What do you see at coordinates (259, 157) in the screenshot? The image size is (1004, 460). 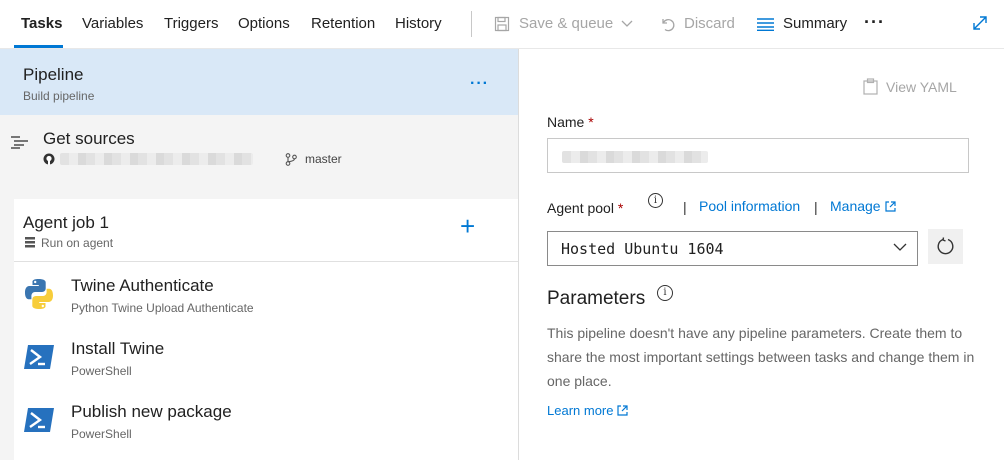 I see `get-sources-item: Get sources master` at bounding box center [259, 157].